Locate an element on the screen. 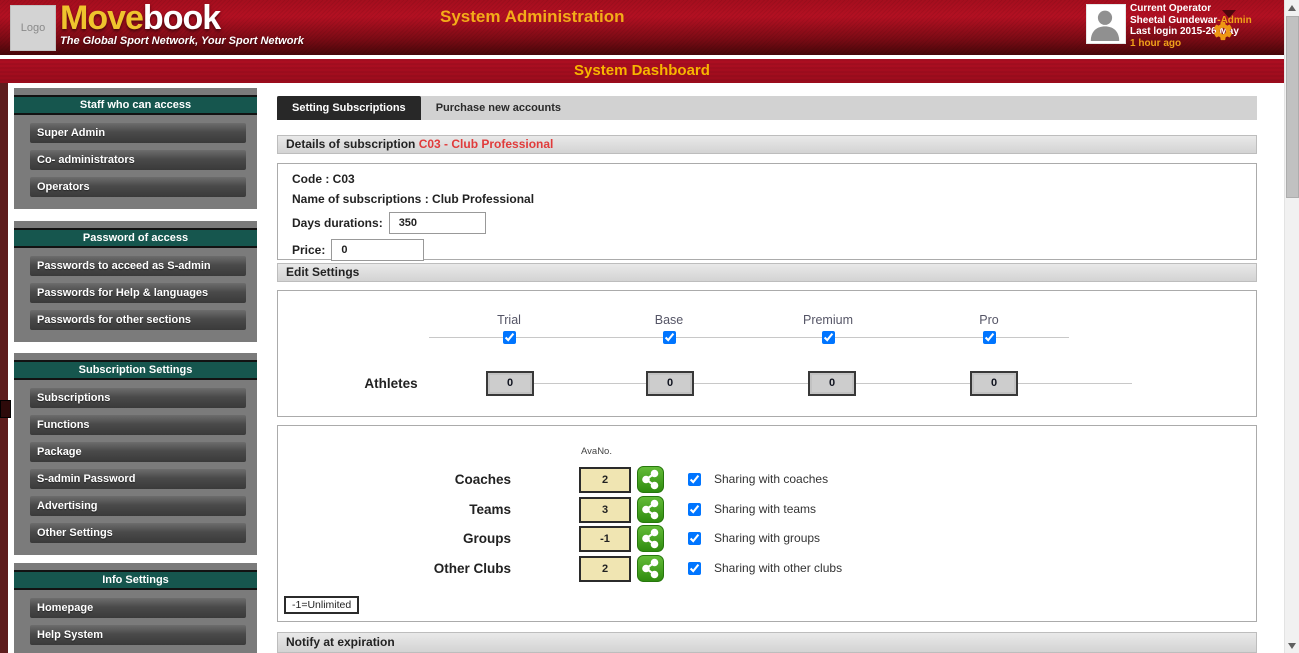 The image size is (1299, 653). sharing-row-coaches: Coaches Sharing with coaches is located at coordinates (811, 479).